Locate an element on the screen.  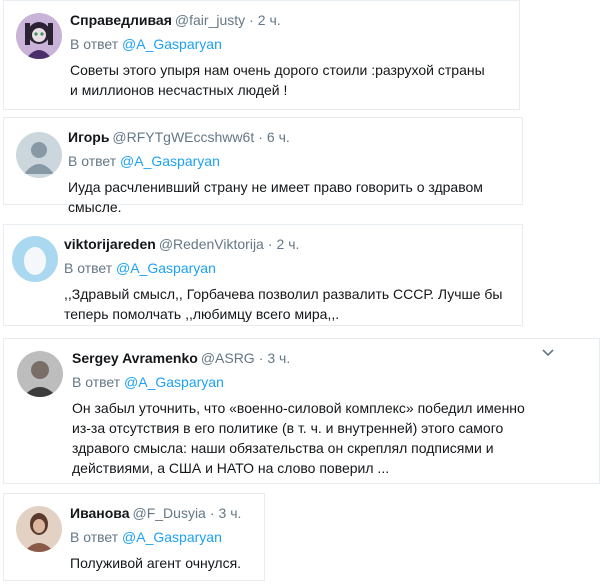
display-name: viktorijareden is located at coordinates (110, 244).